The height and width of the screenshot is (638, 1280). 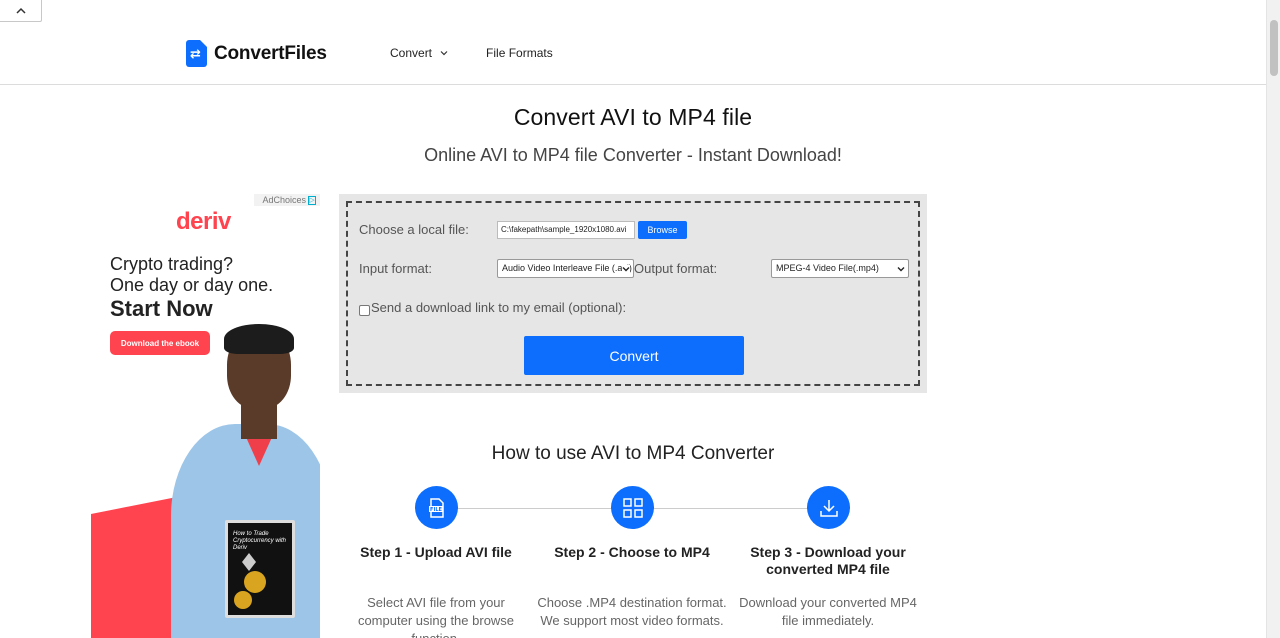 What do you see at coordinates (192, 285) in the screenshot?
I see `ad-headline-2: One day or day one.` at bounding box center [192, 285].